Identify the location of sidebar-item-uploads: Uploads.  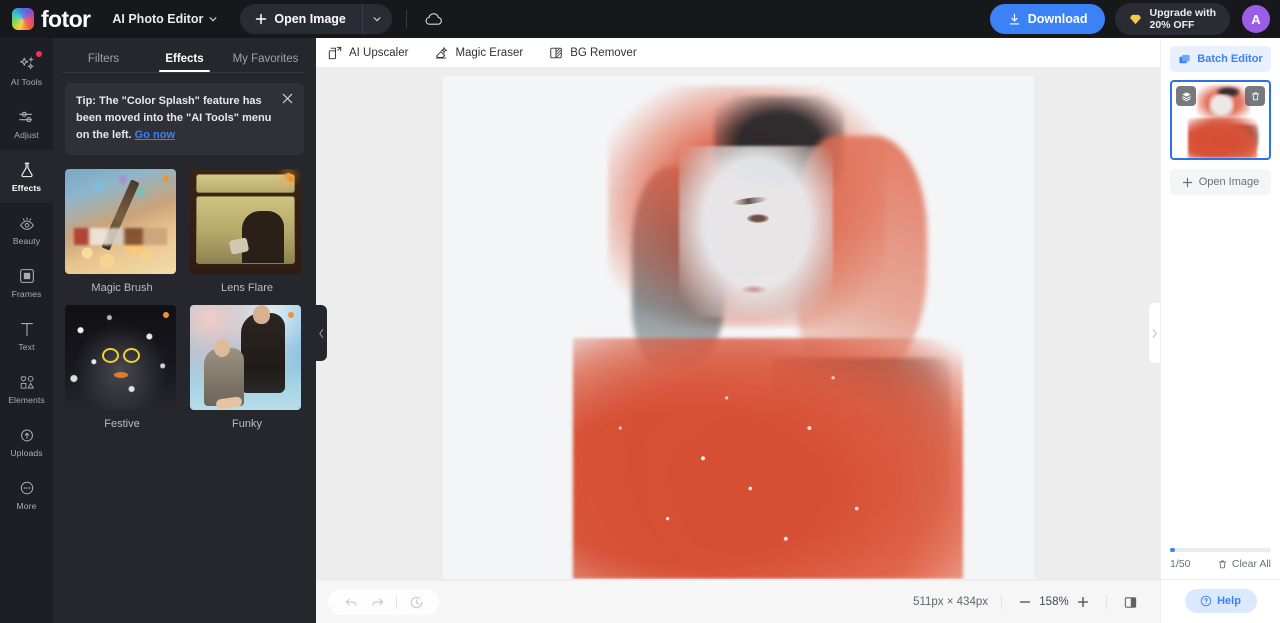
(26, 441).